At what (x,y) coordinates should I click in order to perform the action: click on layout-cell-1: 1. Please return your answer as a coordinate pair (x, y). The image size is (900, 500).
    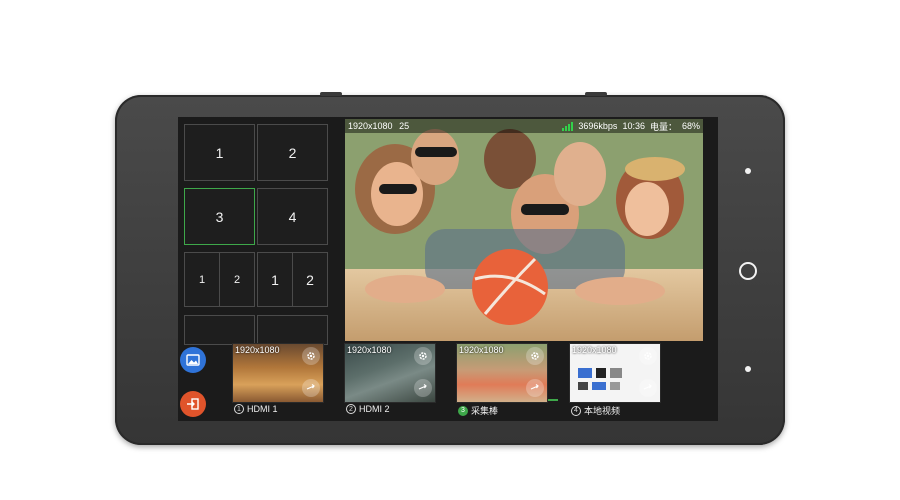
    Looking at the image, I should click on (219, 152).